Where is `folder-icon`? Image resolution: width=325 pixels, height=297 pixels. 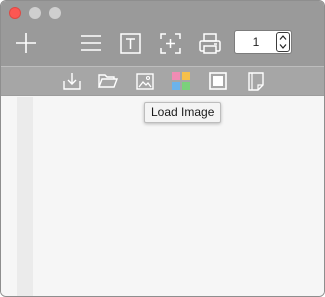
folder-icon is located at coordinates (108, 81).